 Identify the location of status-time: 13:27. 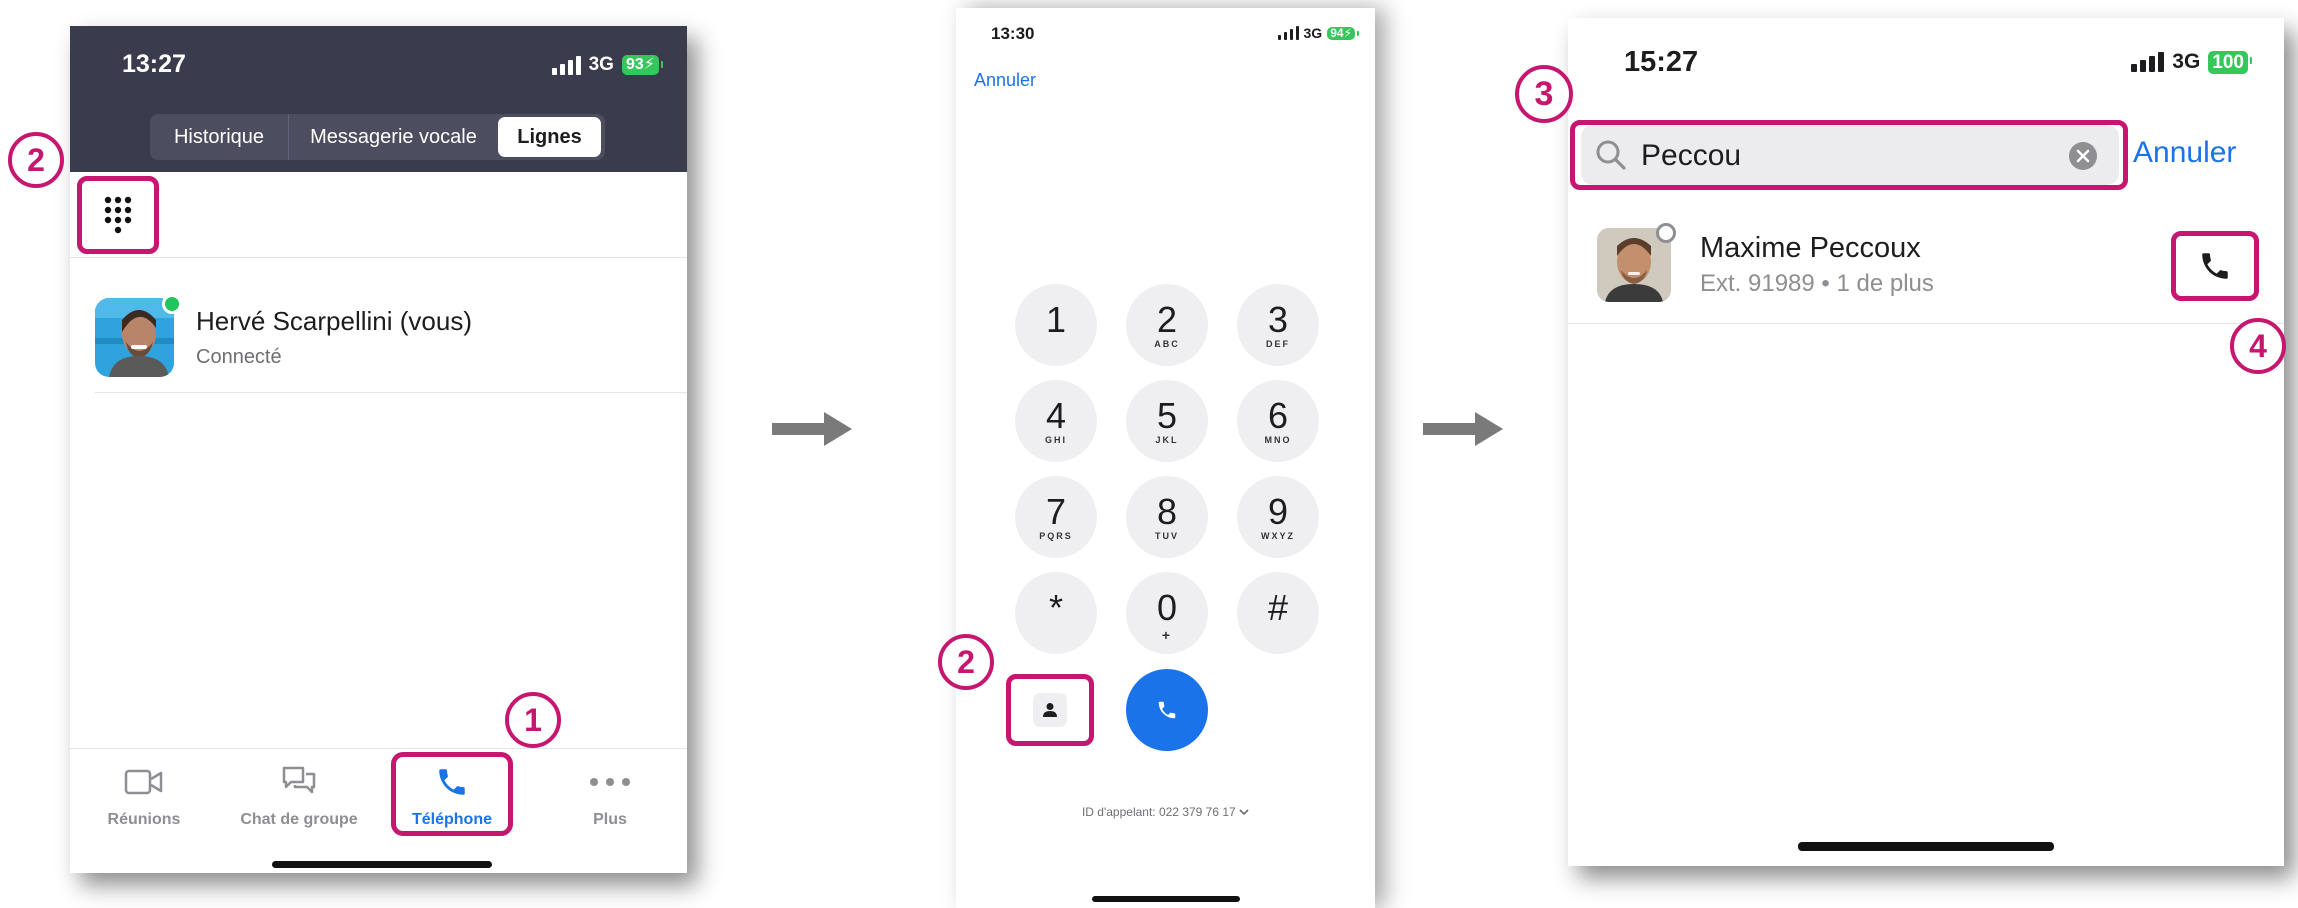
(154, 64).